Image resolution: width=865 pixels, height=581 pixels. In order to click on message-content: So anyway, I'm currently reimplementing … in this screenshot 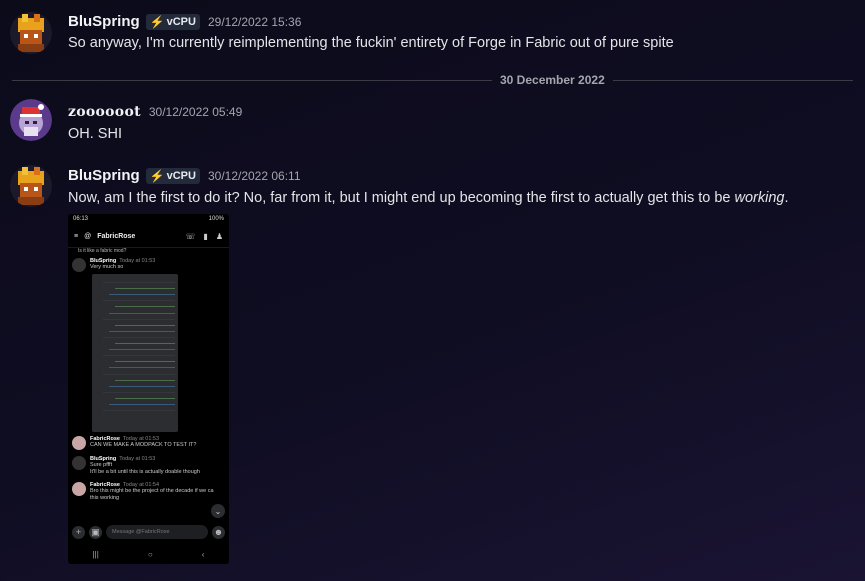, I will do `click(371, 43)`.